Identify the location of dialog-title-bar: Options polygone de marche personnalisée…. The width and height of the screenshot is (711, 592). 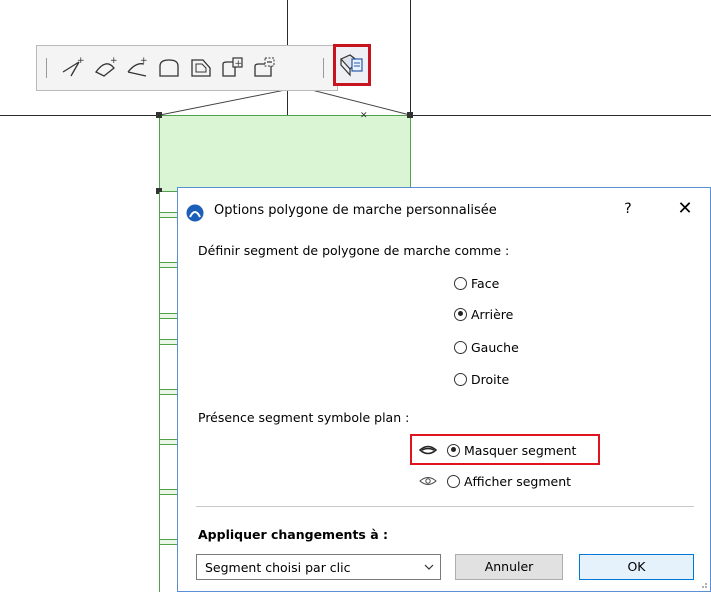
(444, 211).